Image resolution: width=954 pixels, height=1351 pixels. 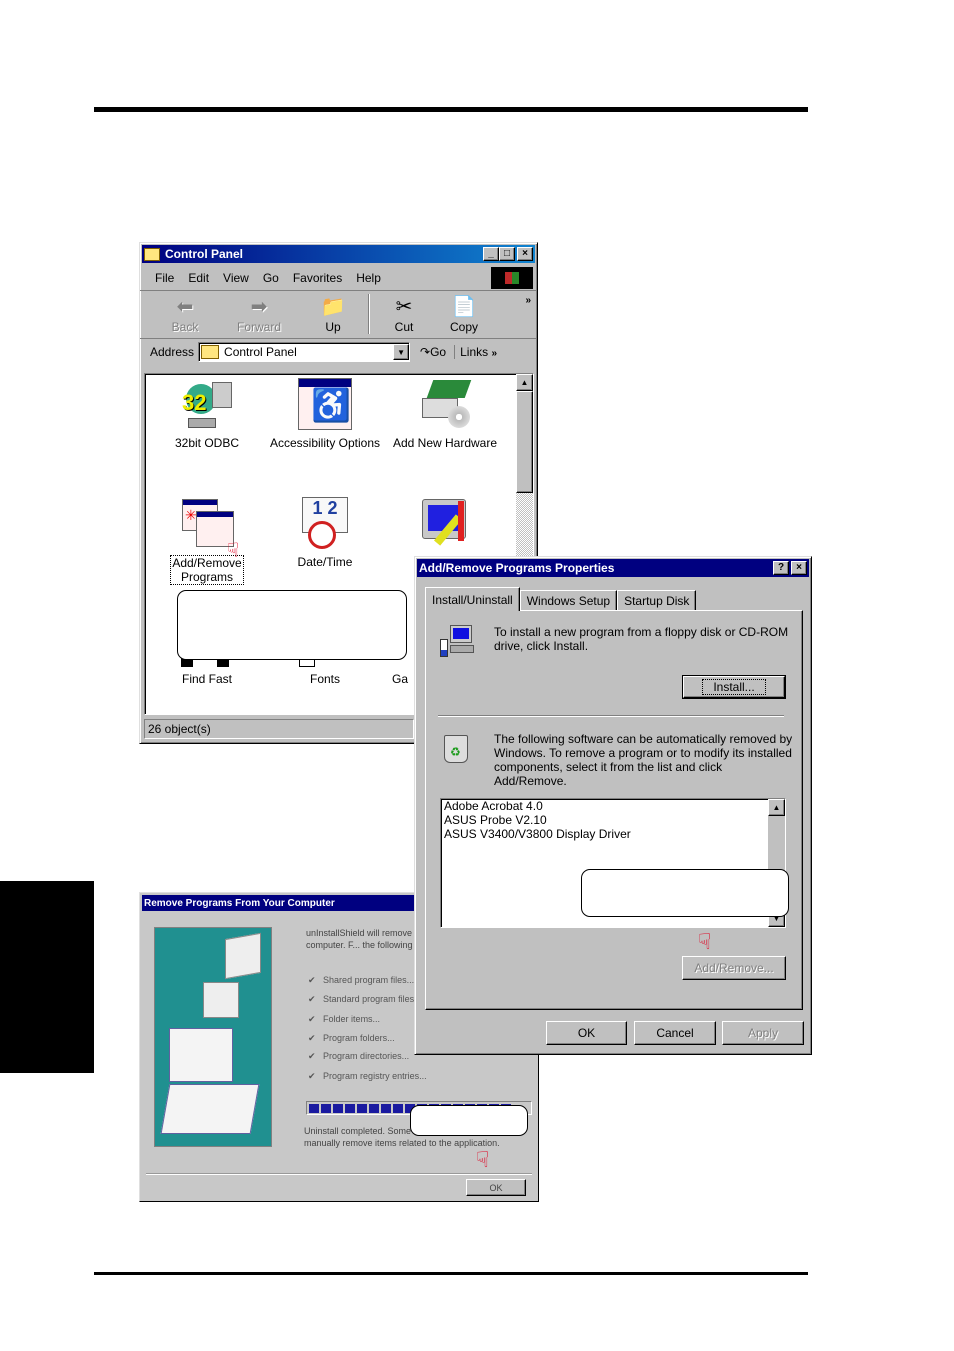 I want to click on go-arrow-icon: ↷, so click(x=425, y=352).